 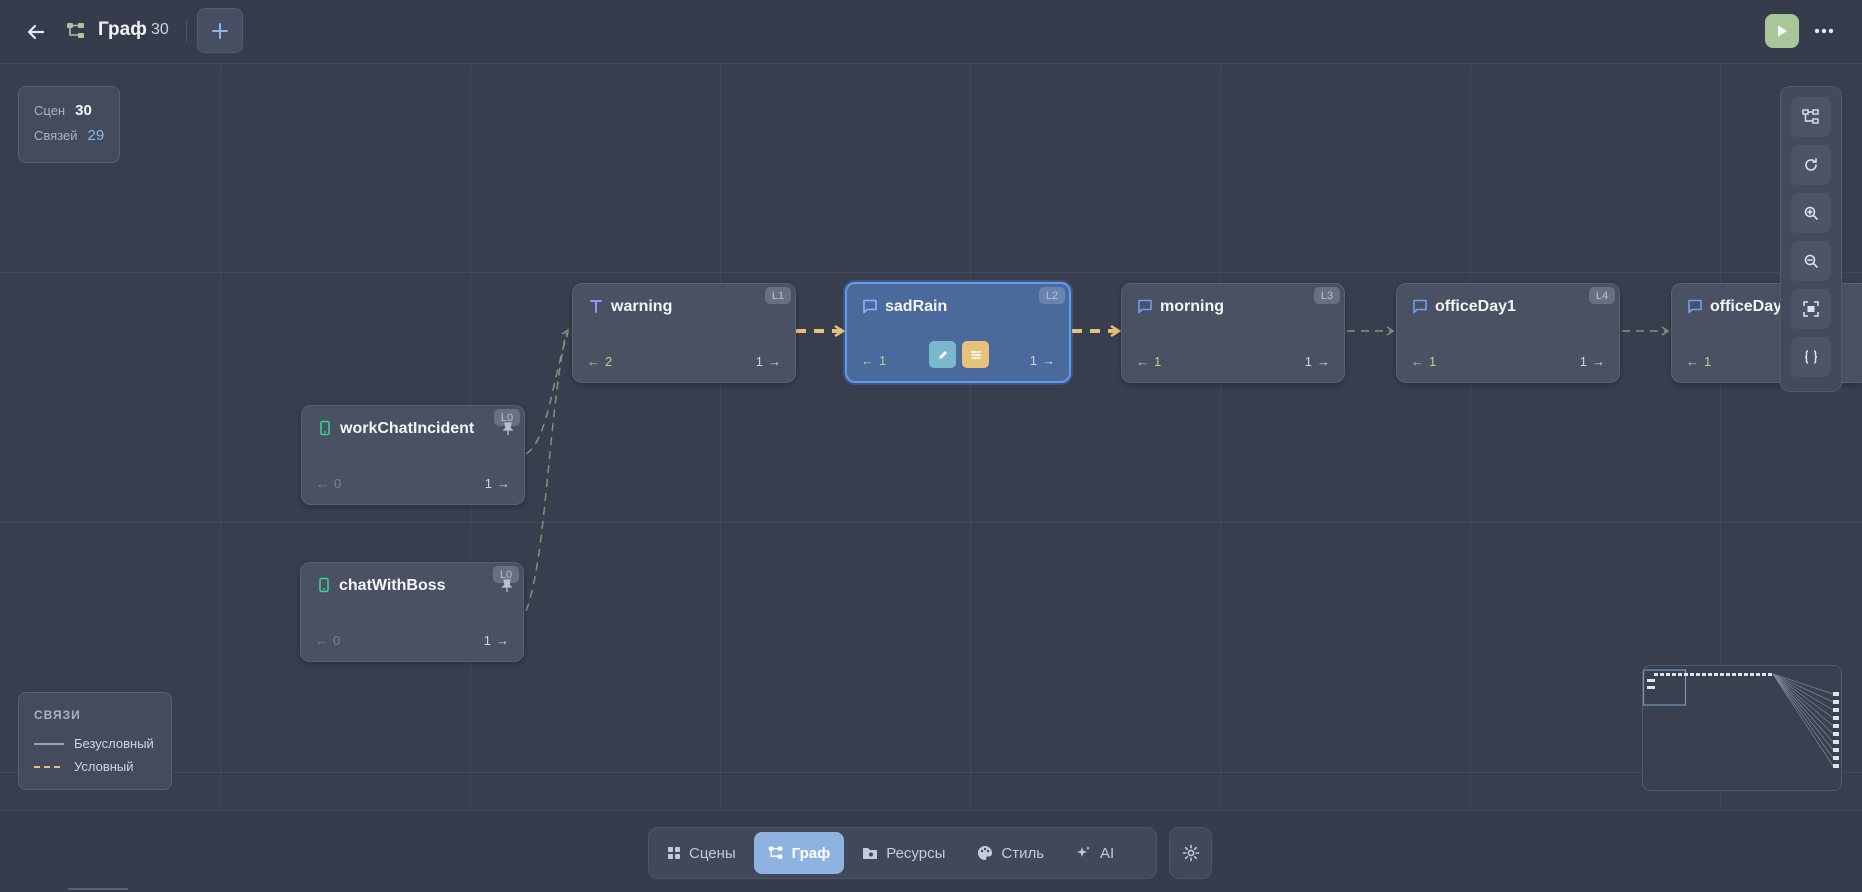 I want to click on incoming-count: ← 0, so click(x=329, y=483).